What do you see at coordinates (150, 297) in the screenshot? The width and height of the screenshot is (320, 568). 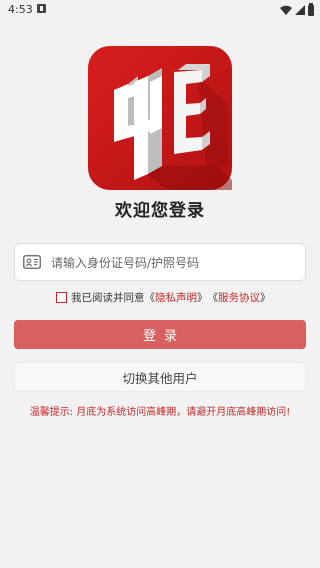 I see `privacy-bracket-open: 《` at bounding box center [150, 297].